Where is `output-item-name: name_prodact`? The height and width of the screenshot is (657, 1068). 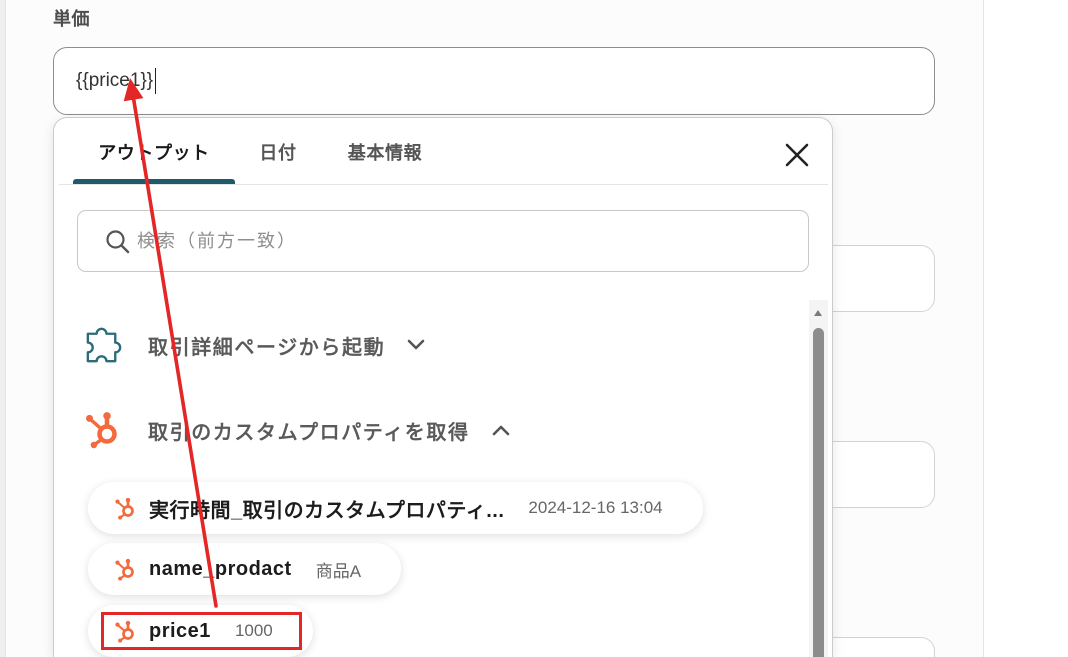 output-item-name: name_prodact is located at coordinates (220, 568).